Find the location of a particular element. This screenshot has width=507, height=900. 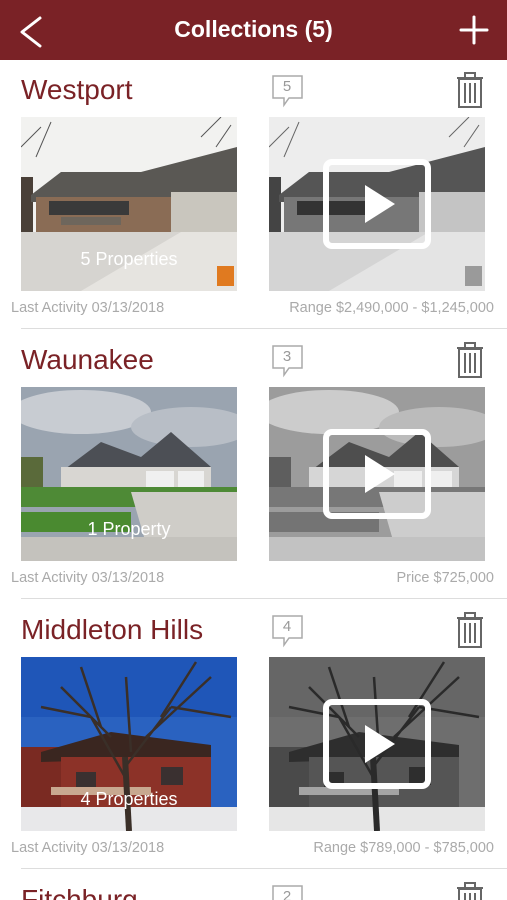

plus-icon is located at coordinates (474, 30).